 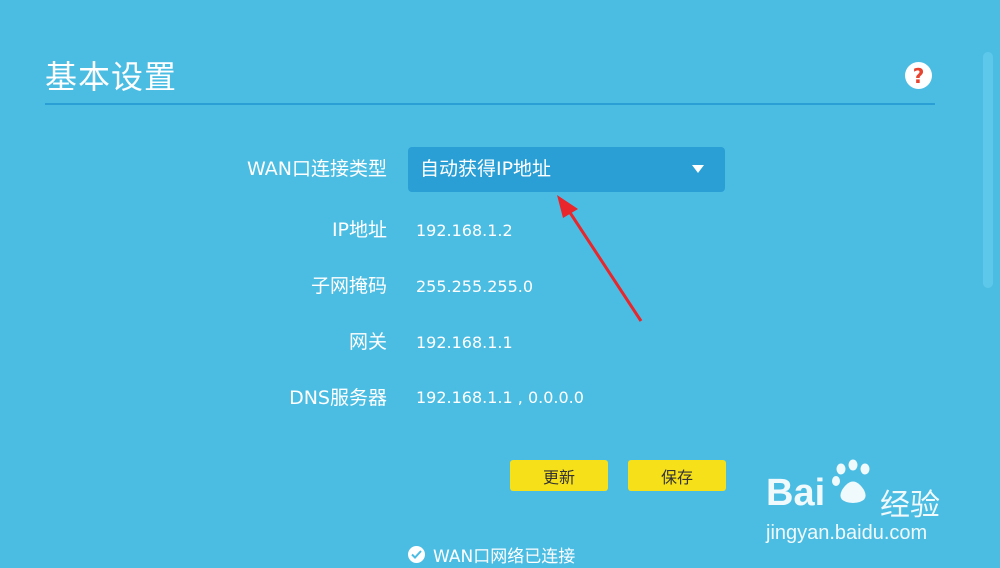 I want to click on watermark-url: jingyan.baidu.com, so click(x=847, y=533).